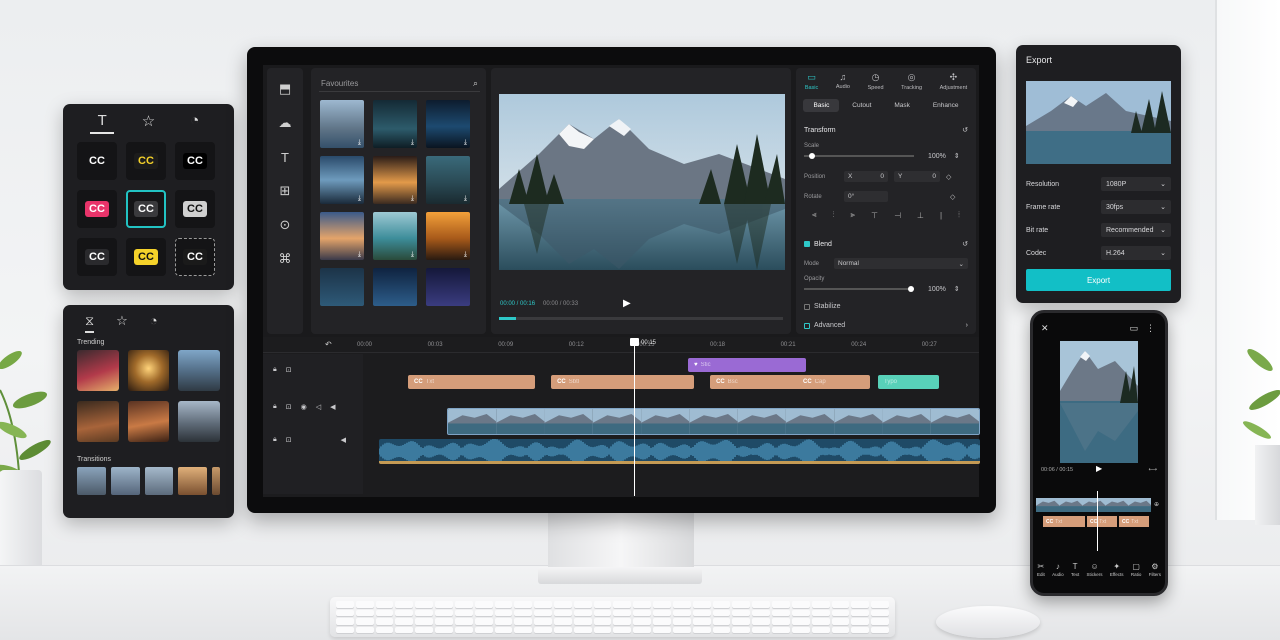  What do you see at coordinates (1136, 207) in the screenshot?
I see `framerate-select: 30fps ⌄` at bounding box center [1136, 207].